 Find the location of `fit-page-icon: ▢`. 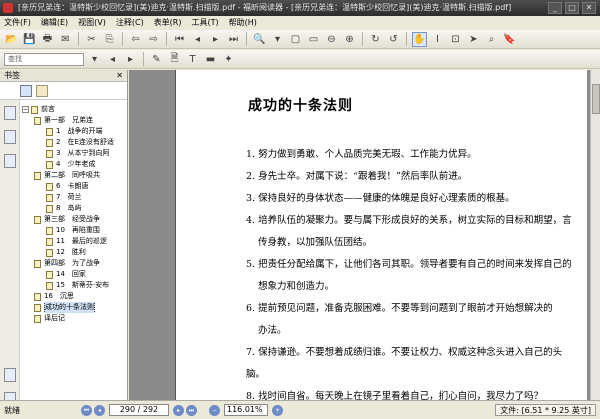

fit-page-icon: ▢ is located at coordinates (295, 39).